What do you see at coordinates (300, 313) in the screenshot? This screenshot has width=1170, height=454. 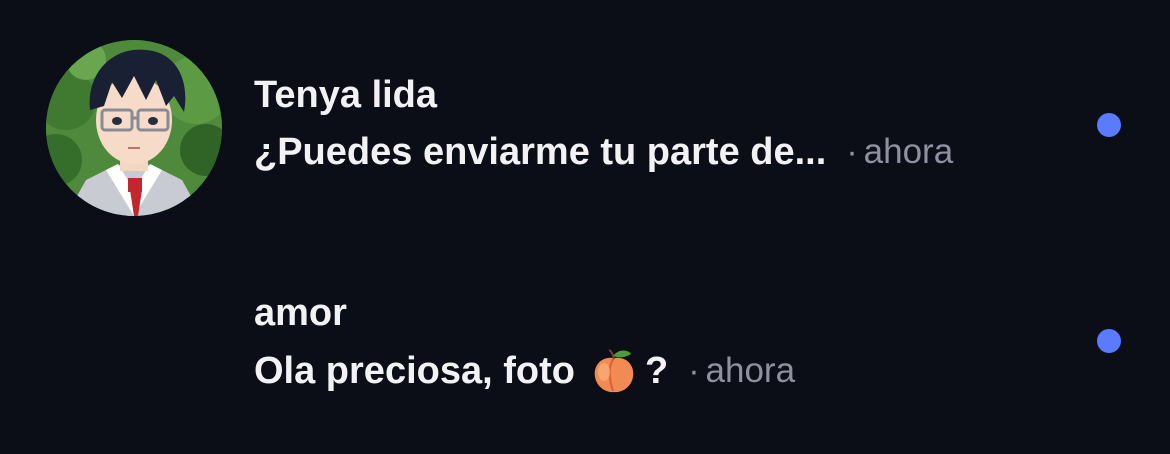 I see `sender-name: amor` at bounding box center [300, 313].